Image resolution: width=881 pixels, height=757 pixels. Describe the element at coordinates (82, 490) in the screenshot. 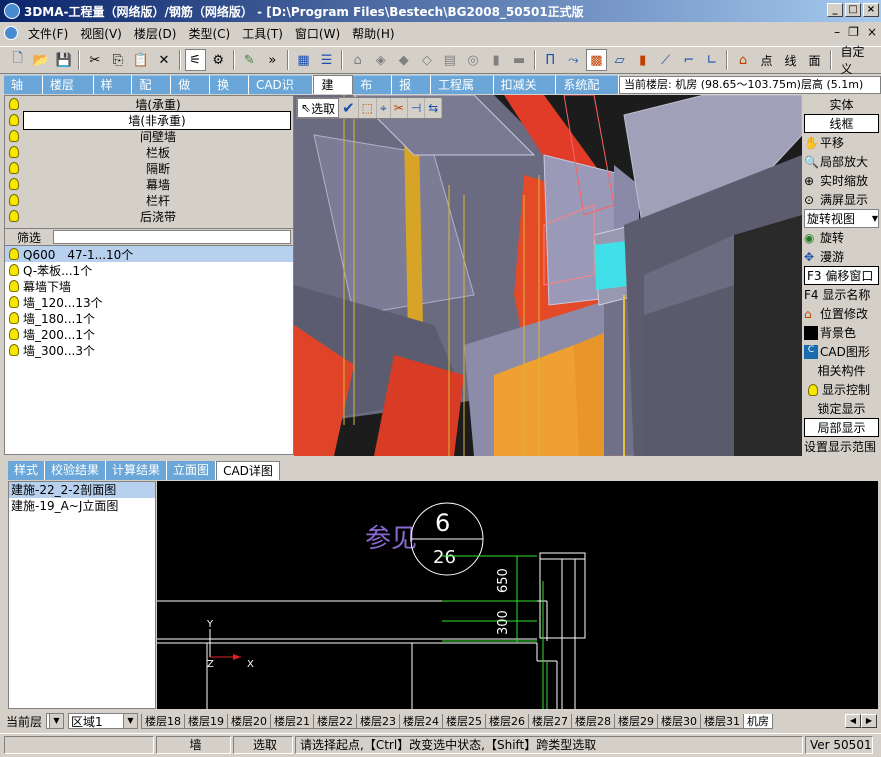

I see `drawing-item: 建施-22_2-2剖面图` at that location.